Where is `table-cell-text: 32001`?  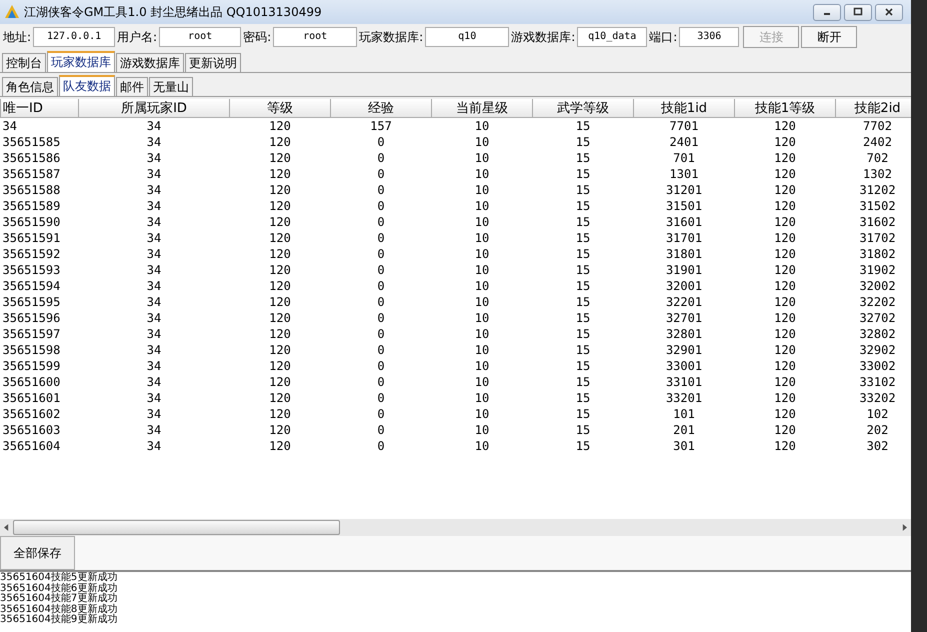
table-cell-text: 32001 is located at coordinates (684, 286).